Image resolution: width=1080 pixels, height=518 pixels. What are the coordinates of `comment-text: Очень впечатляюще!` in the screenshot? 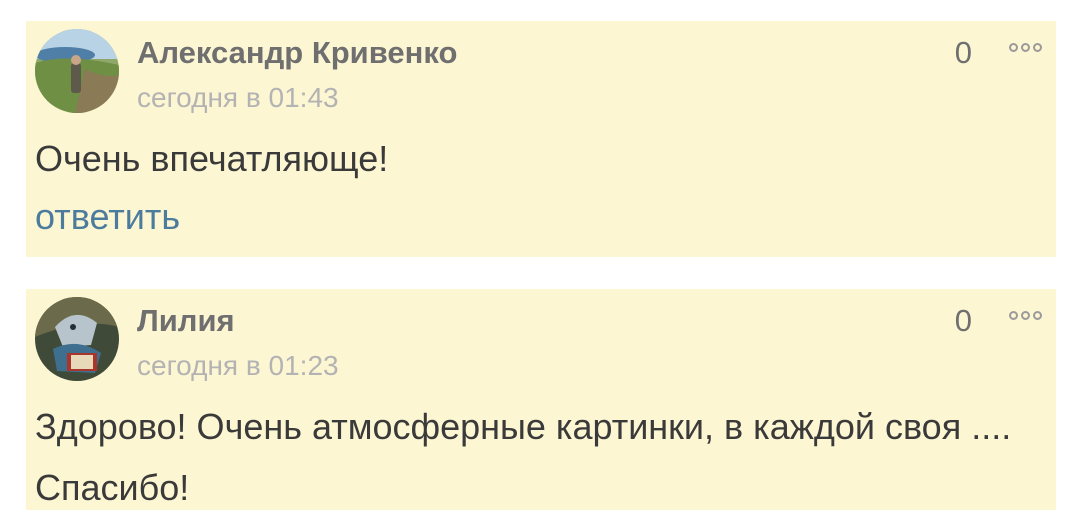 It's located at (212, 158).